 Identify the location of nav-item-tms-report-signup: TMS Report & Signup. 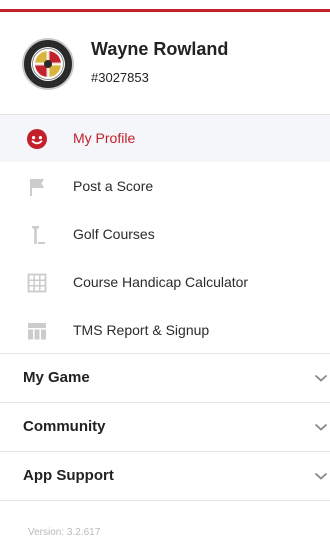
(165, 330).